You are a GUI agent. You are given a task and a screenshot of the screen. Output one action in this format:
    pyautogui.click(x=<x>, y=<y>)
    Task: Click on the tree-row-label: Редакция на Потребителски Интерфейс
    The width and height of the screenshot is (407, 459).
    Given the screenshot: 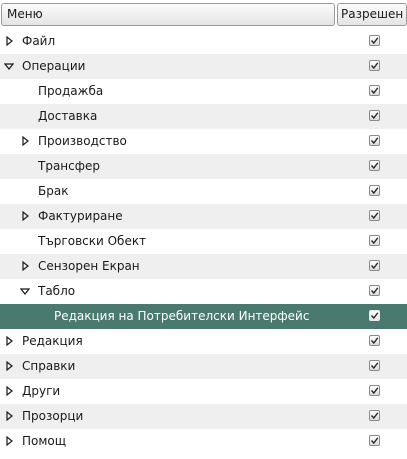 What is the action you would take?
    pyautogui.click(x=182, y=316)
    